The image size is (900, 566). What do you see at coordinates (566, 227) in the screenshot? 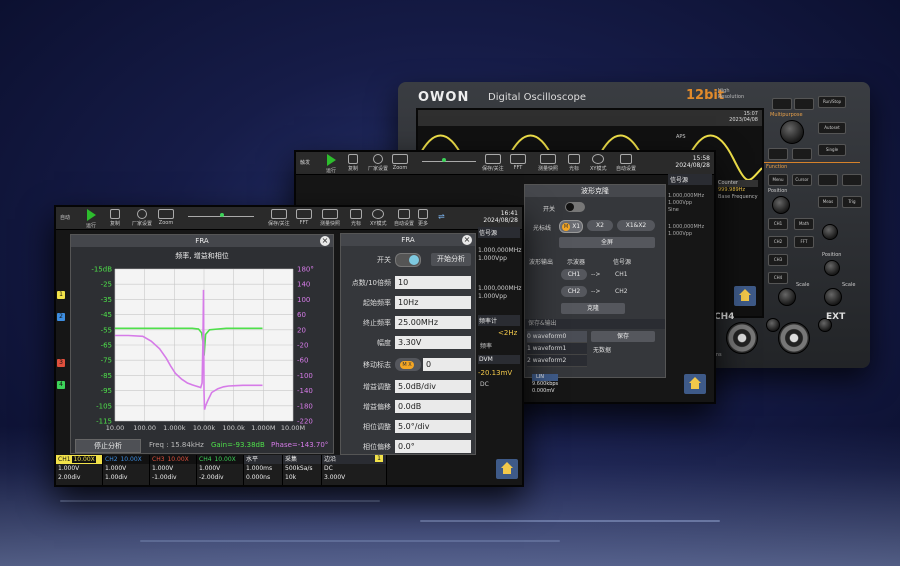
I see `marker-badge: M` at bounding box center [566, 227].